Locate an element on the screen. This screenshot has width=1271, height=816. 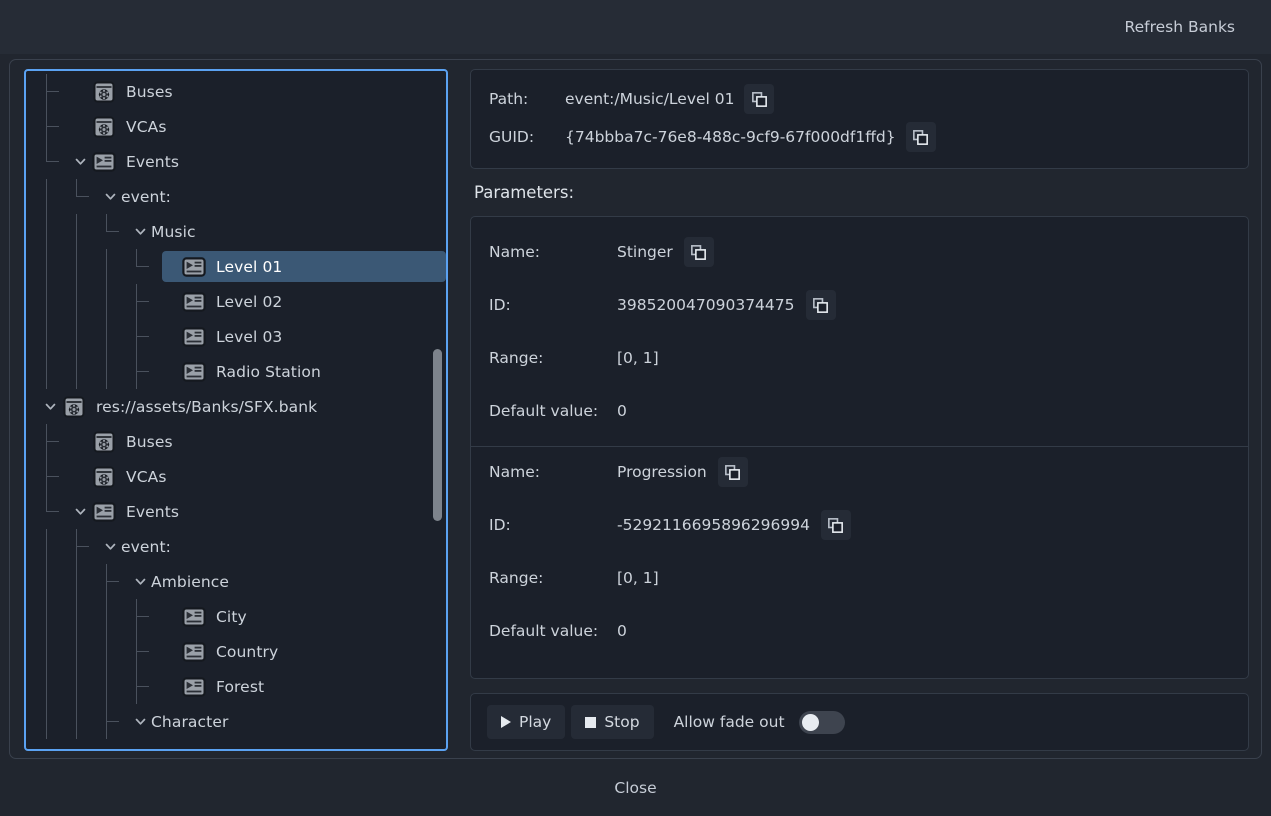
tree-item-radio-station: Radio Station is located at coordinates (236, 371).